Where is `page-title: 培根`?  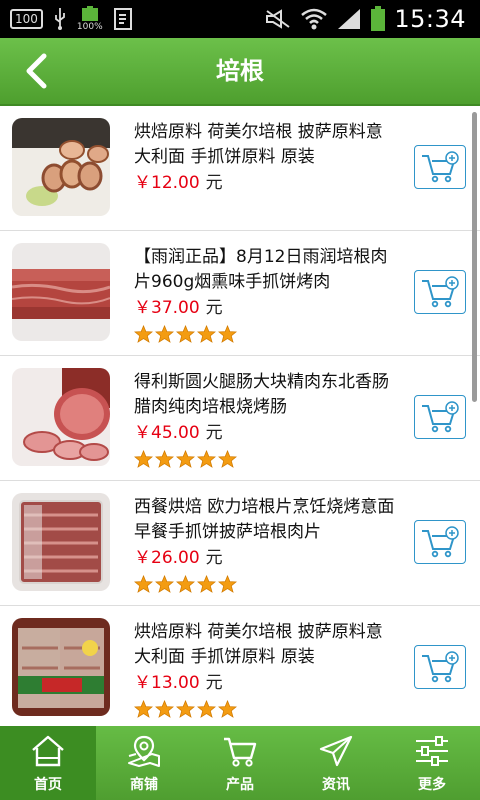 page-title: 培根 is located at coordinates (240, 71).